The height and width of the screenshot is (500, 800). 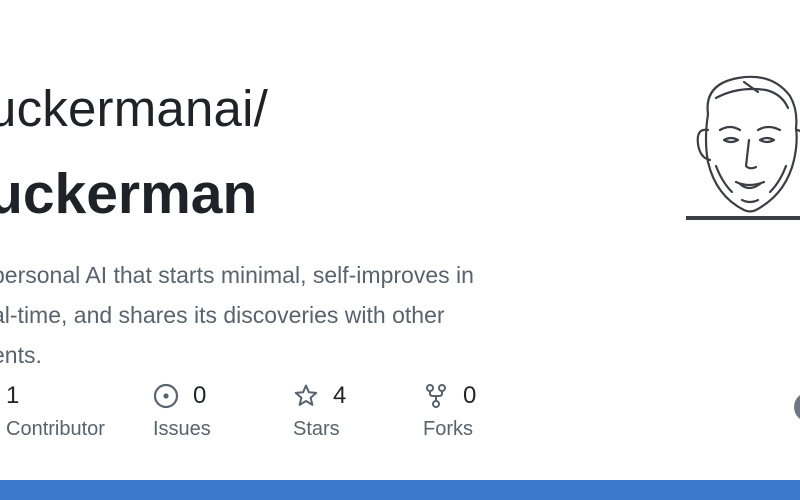 I want to click on forks-label: Forks, so click(x=448, y=429).